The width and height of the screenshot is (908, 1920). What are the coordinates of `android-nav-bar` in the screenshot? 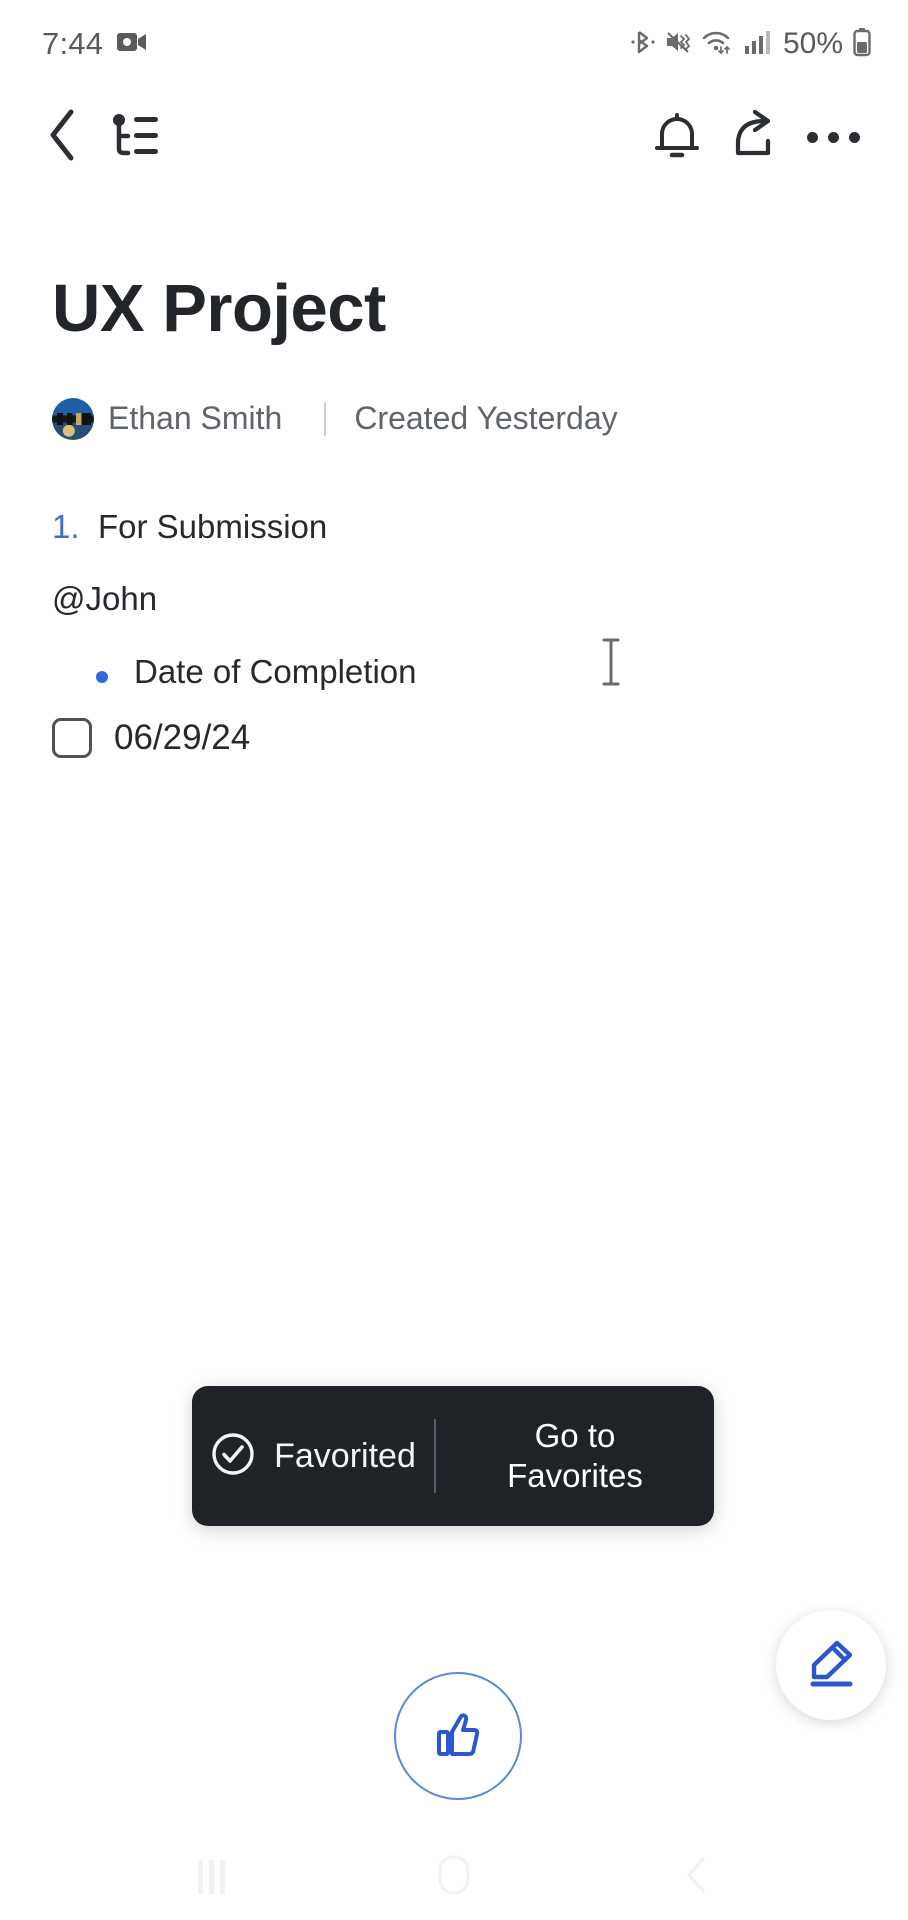 It's located at (454, 1877).